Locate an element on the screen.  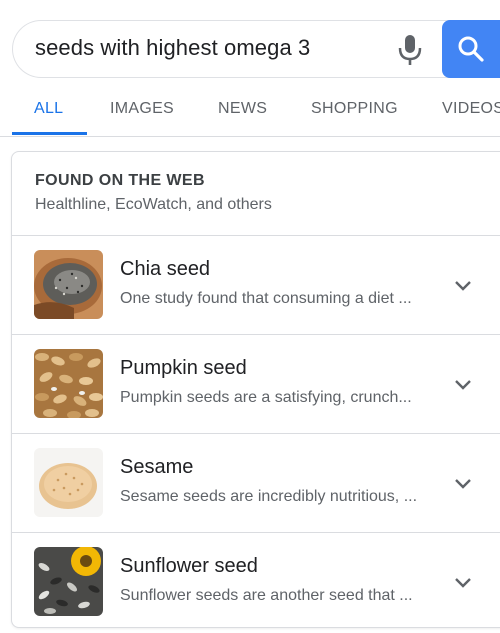
pumpkin-seed-image is located at coordinates (68, 383).